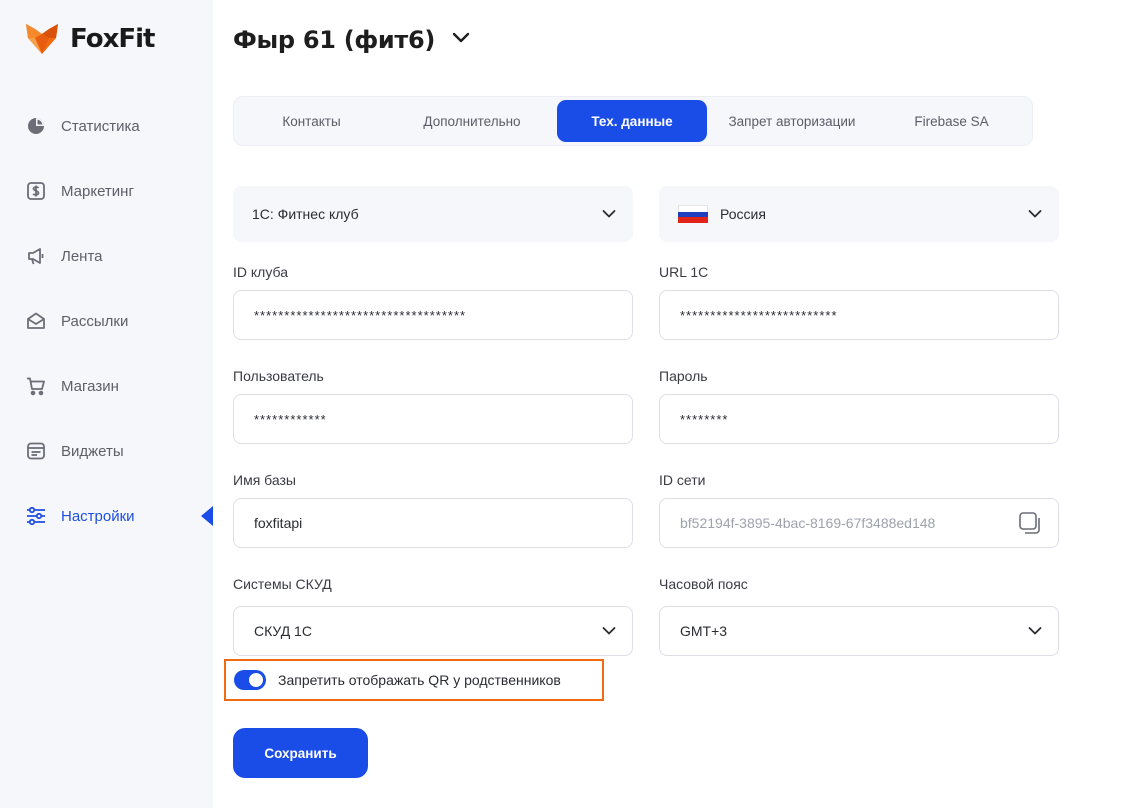  What do you see at coordinates (433, 419) in the screenshot?
I see `user-field: ************` at bounding box center [433, 419].